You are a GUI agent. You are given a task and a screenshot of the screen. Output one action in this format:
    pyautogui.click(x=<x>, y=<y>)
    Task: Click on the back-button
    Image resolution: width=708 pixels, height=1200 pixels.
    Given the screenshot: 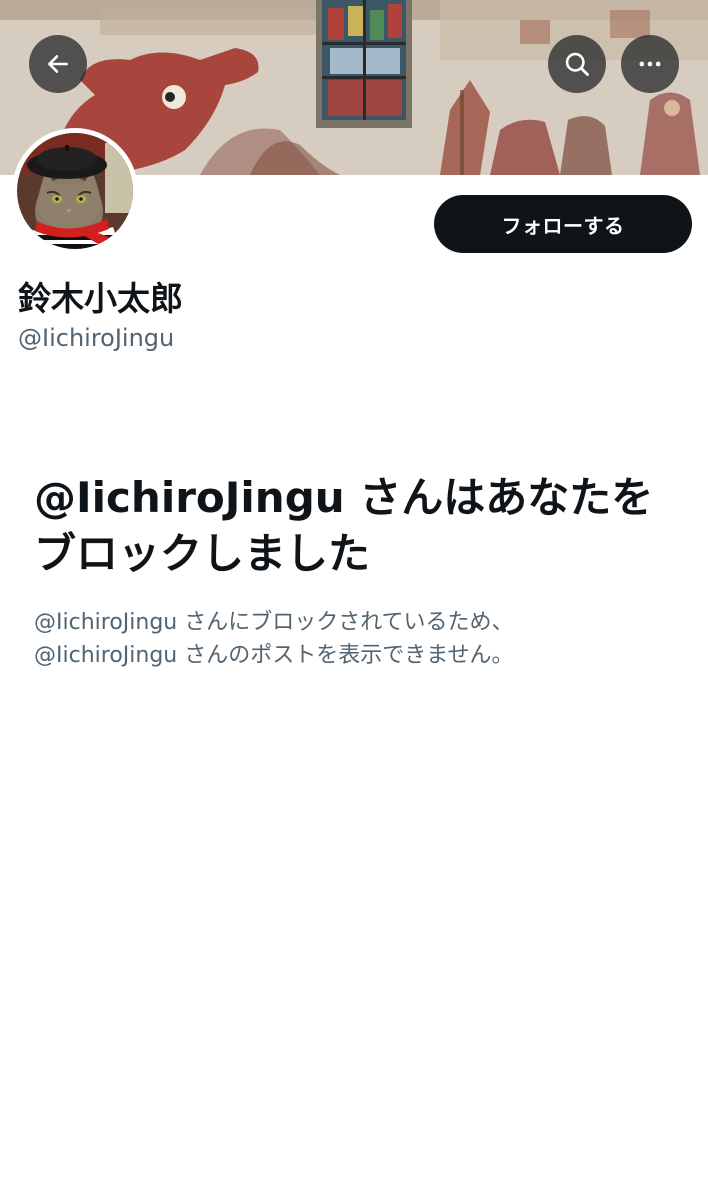 What is the action you would take?
    pyautogui.click(x=58, y=64)
    